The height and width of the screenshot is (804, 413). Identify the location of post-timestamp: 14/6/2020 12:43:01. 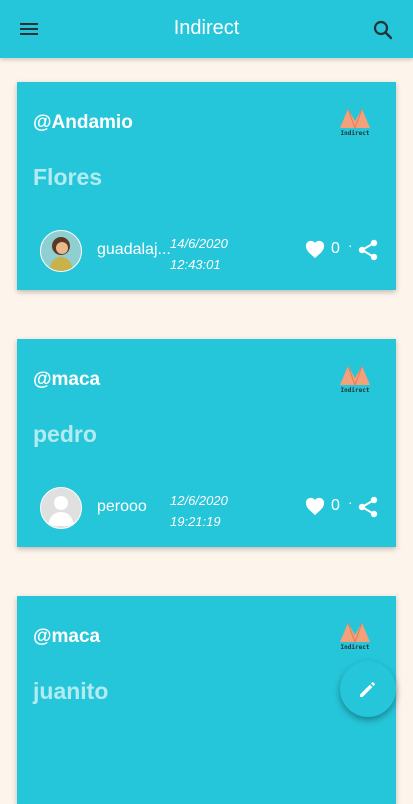
(199, 254).